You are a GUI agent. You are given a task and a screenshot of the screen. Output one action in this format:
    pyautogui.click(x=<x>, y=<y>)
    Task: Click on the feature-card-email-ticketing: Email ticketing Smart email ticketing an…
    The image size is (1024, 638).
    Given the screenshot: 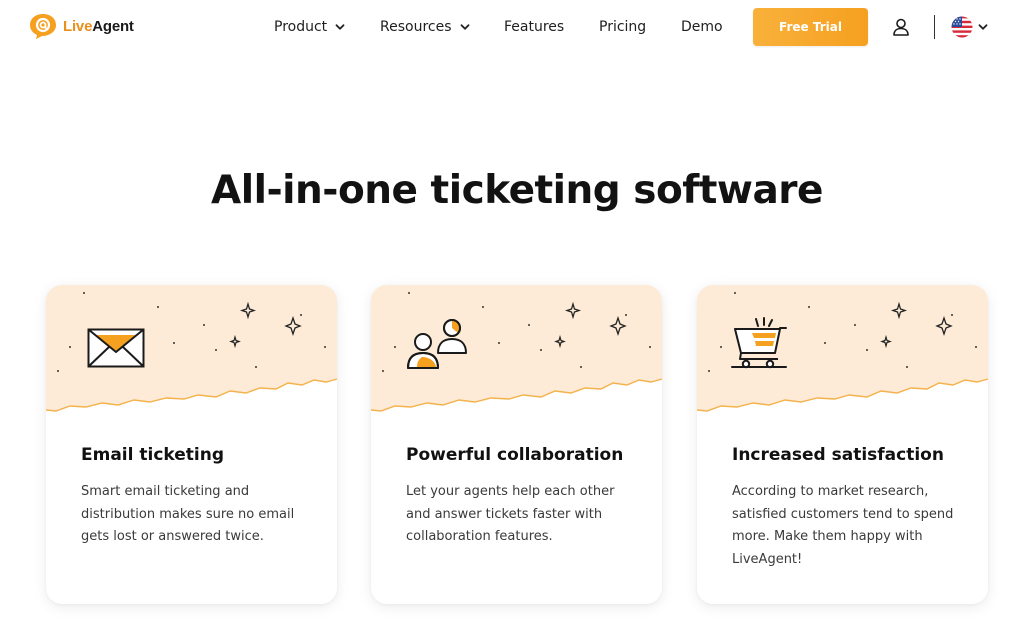 What is the action you would take?
    pyautogui.click(x=191, y=444)
    